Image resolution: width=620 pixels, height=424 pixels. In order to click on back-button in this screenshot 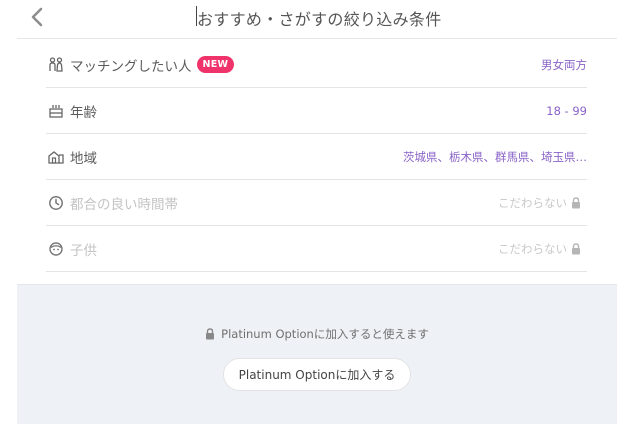, I will do `click(37, 17)`.